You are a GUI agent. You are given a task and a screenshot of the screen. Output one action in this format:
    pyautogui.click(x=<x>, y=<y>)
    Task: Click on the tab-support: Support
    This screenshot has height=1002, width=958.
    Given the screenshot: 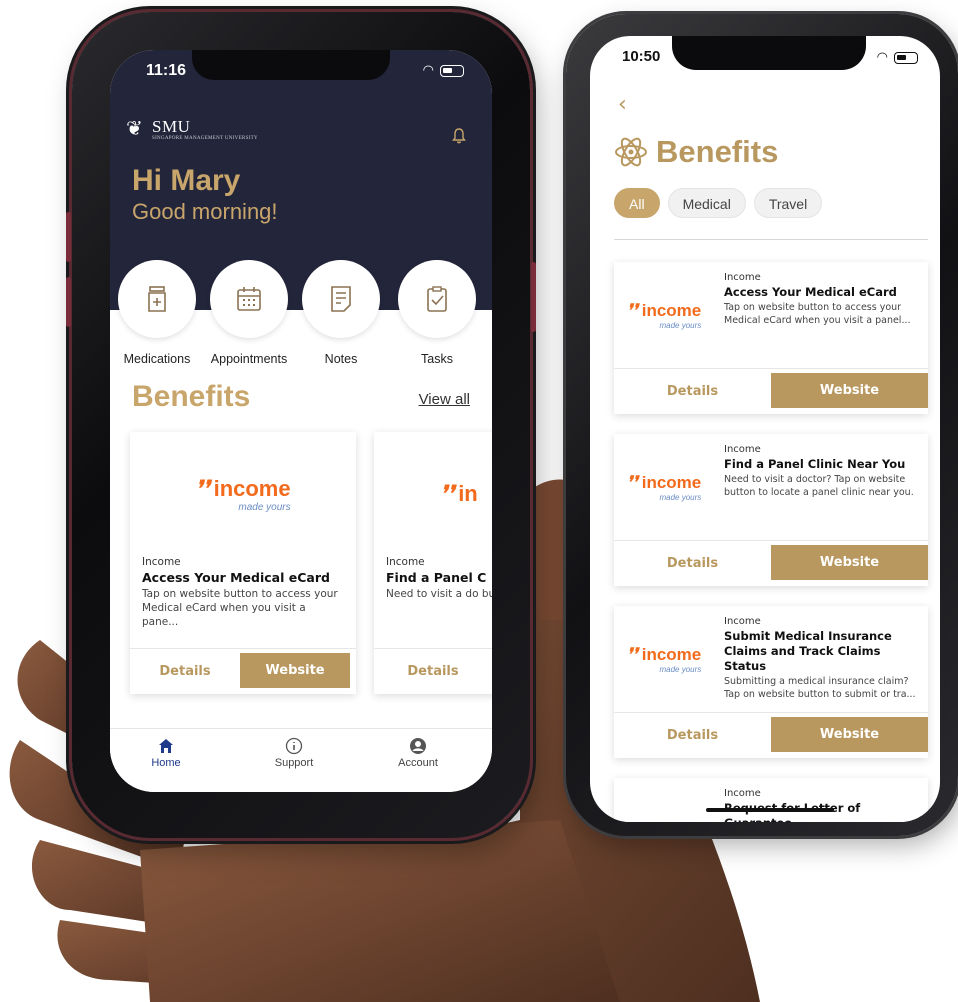 What is the action you would take?
    pyautogui.click(x=294, y=752)
    